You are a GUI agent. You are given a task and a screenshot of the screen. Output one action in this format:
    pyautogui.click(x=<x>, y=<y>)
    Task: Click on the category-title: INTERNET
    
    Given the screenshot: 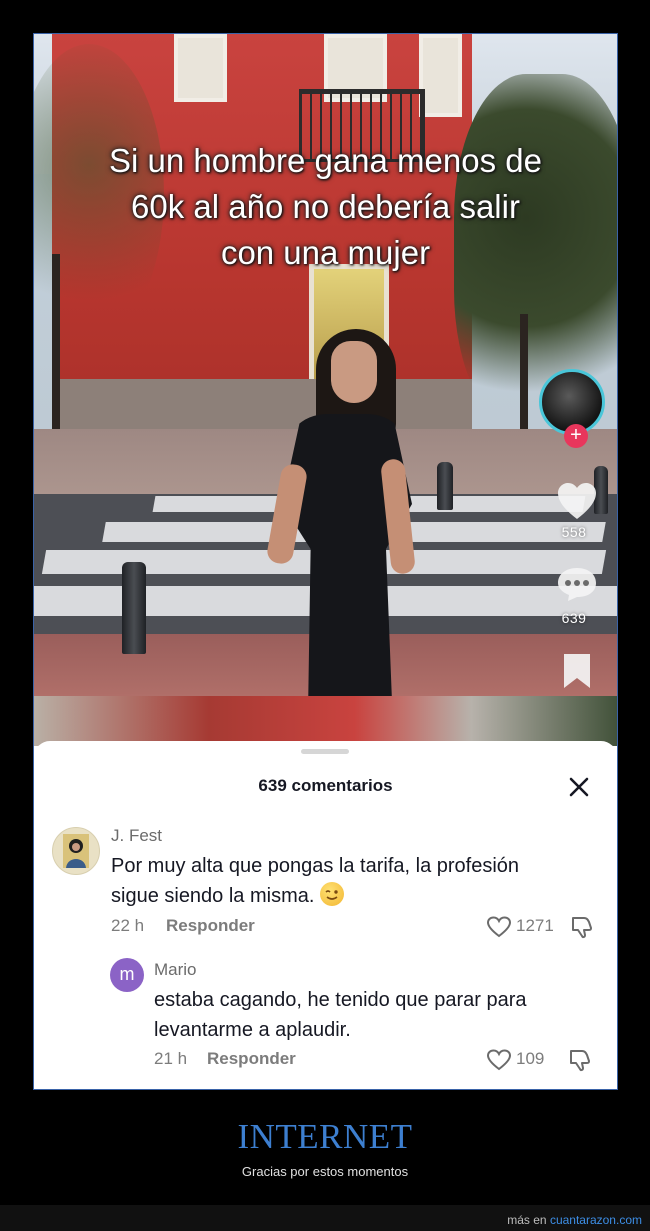 What is the action you would take?
    pyautogui.click(x=325, y=1137)
    